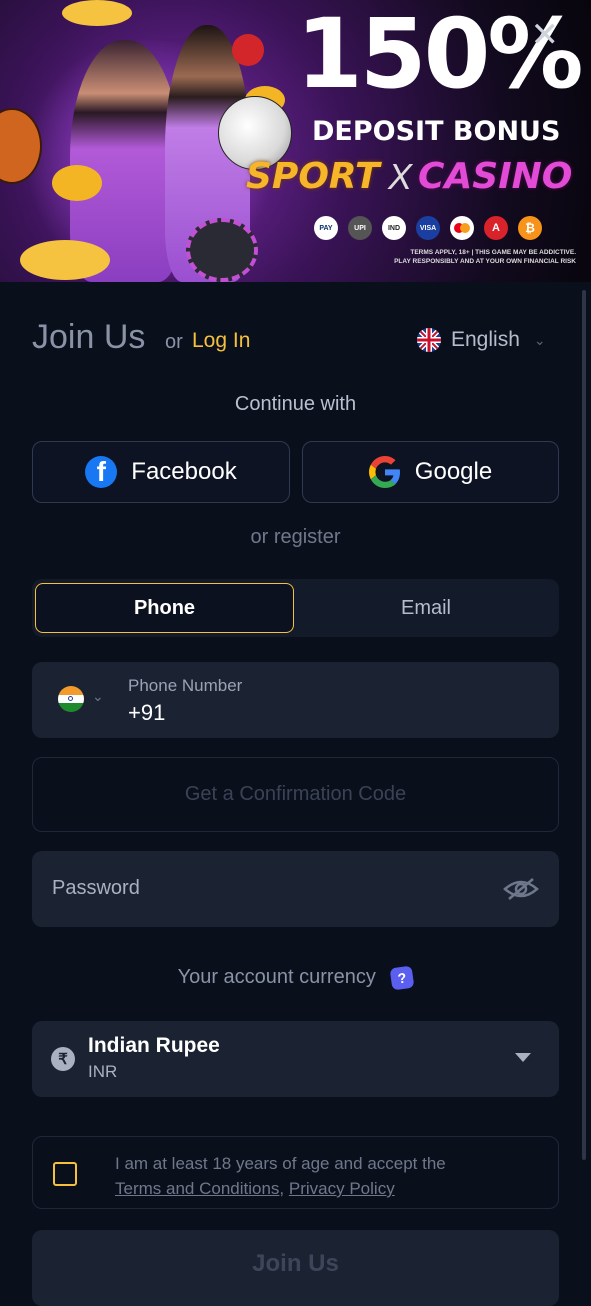 This screenshot has height=1306, width=591. What do you see at coordinates (400, 176) in the screenshot?
I see `x-separator: X` at bounding box center [400, 176].